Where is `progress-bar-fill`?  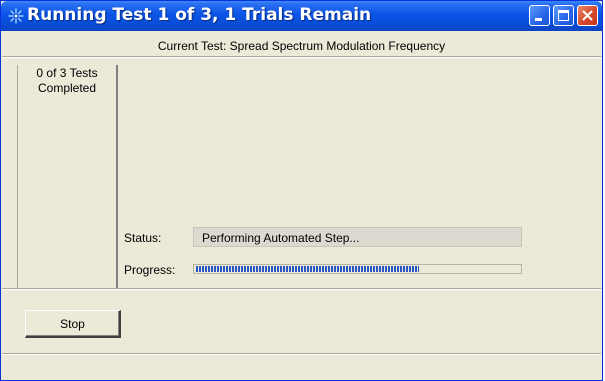
progress-bar-fill is located at coordinates (307, 269).